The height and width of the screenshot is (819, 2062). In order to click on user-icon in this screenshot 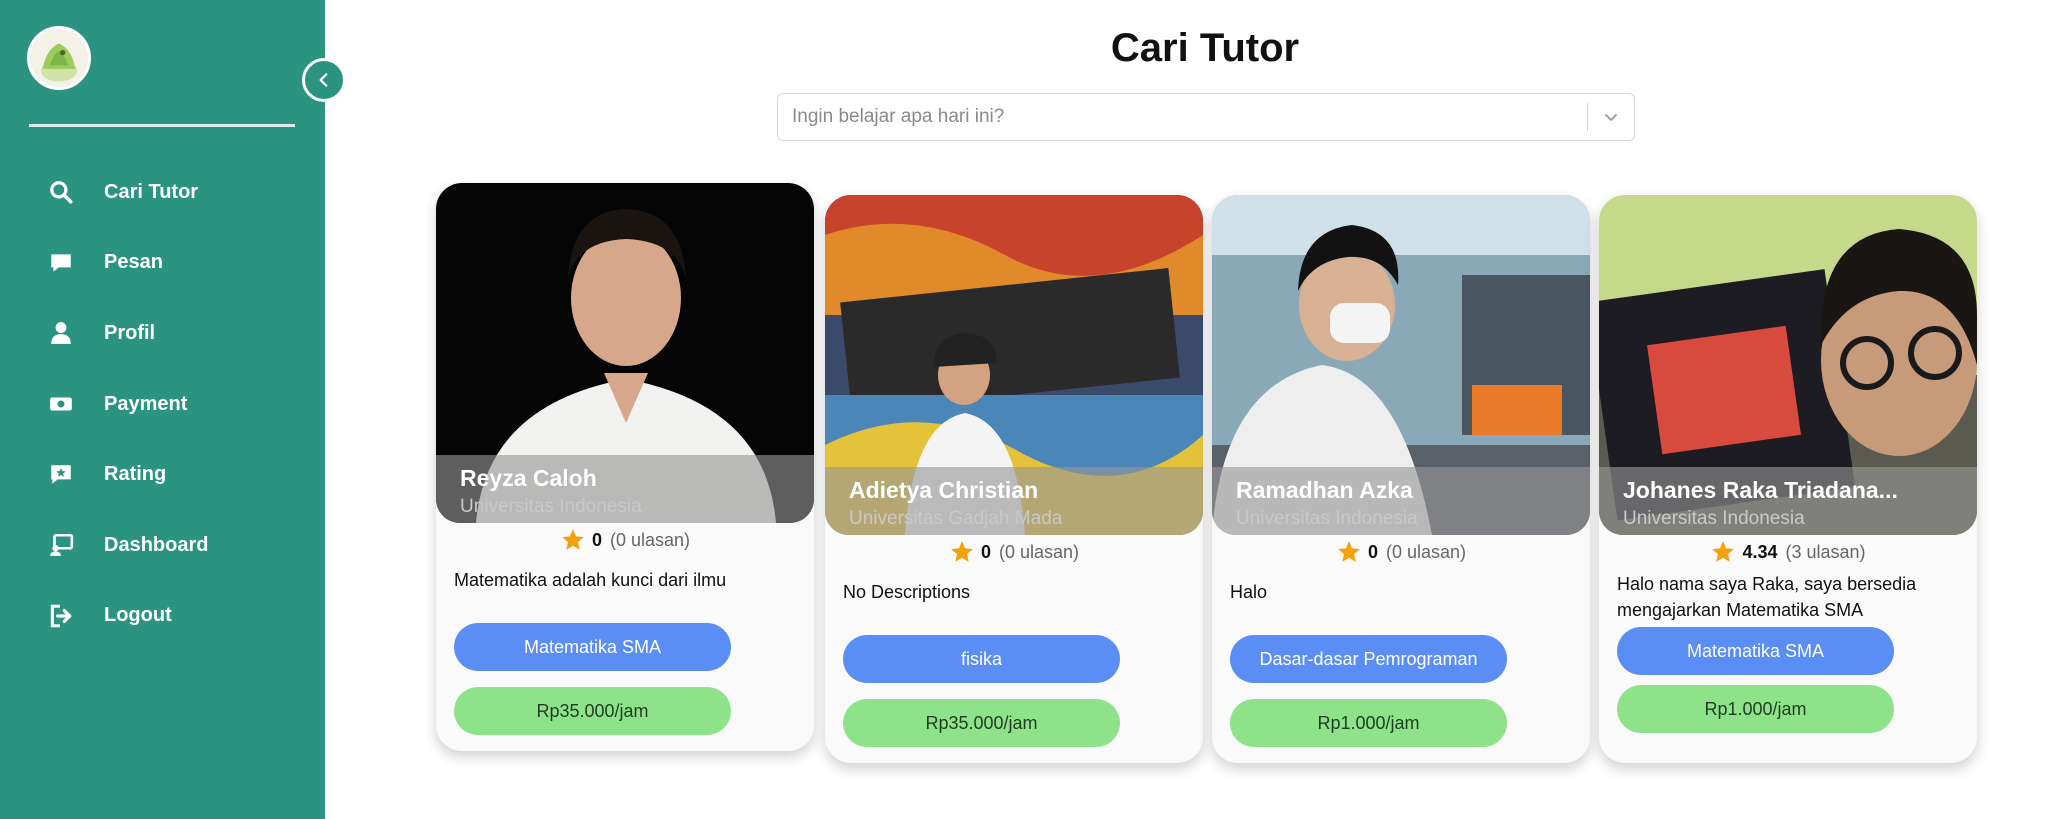, I will do `click(61, 333)`.